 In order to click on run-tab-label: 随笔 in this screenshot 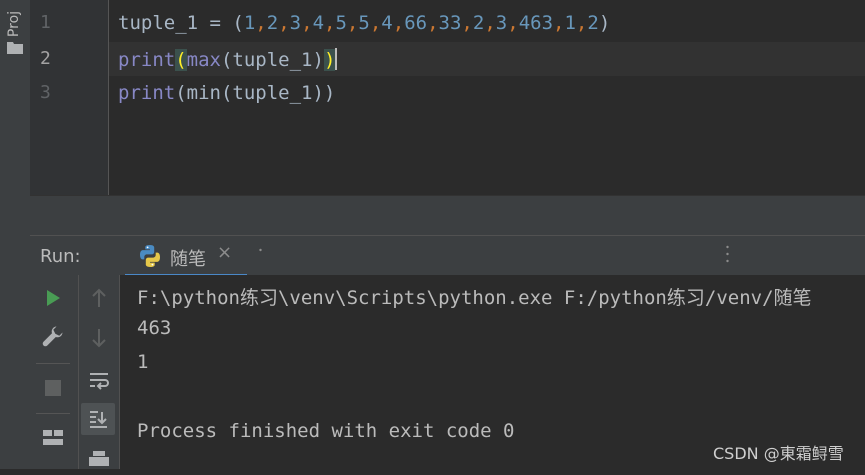, I will do `click(188, 259)`.